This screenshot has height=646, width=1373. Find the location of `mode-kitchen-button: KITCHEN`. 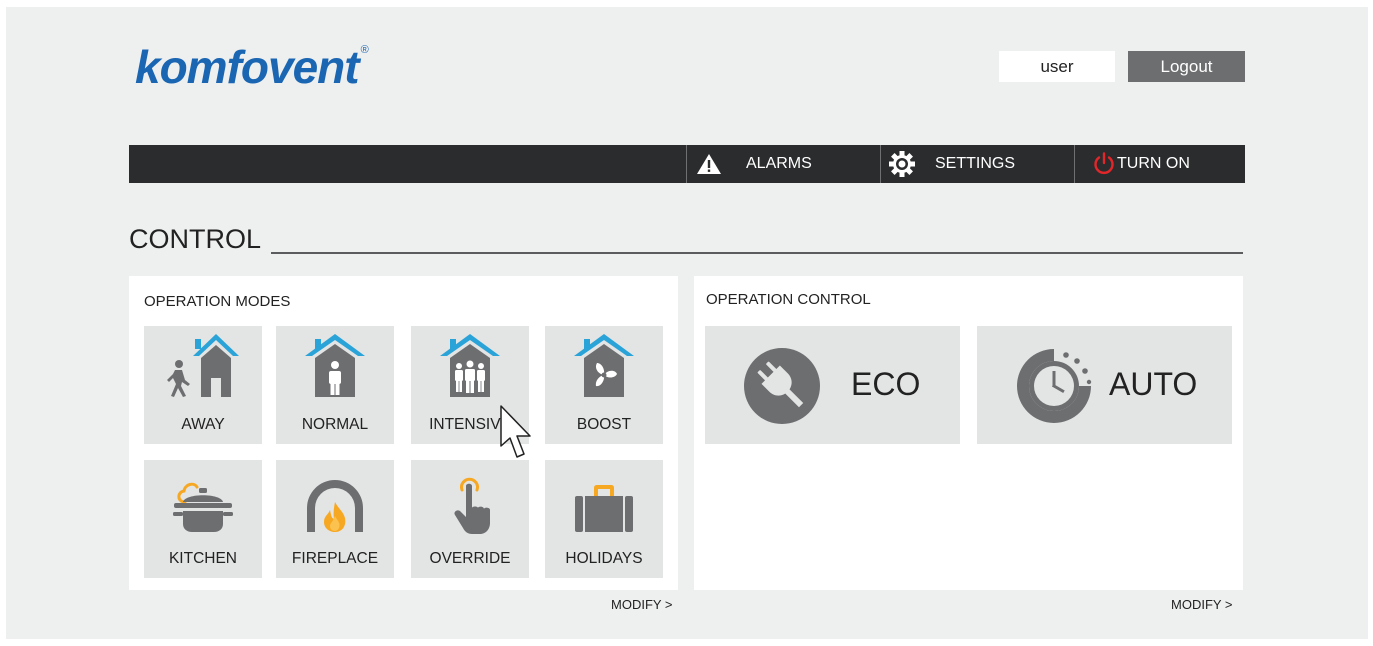

mode-kitchen-button: KITCHEN is located at coordinates (203, 519).